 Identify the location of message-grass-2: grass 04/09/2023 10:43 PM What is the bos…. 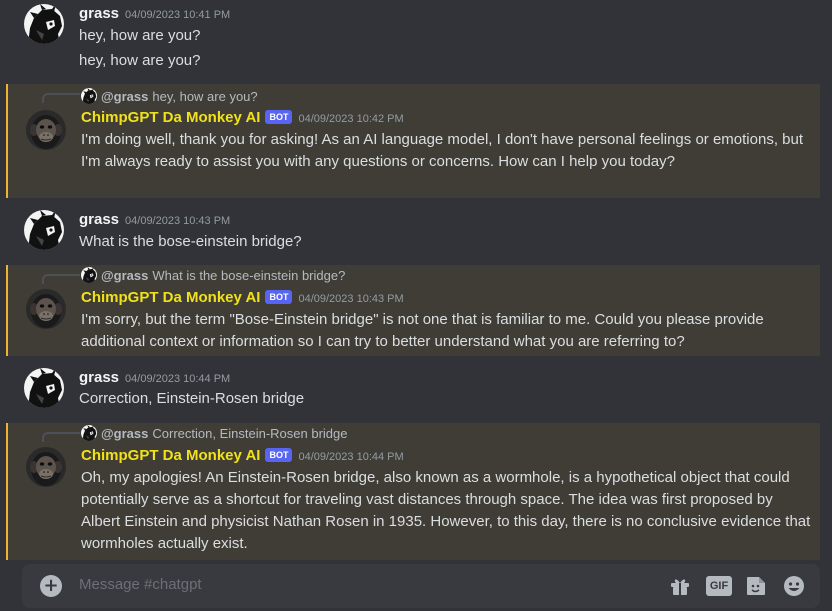
(413, 231).